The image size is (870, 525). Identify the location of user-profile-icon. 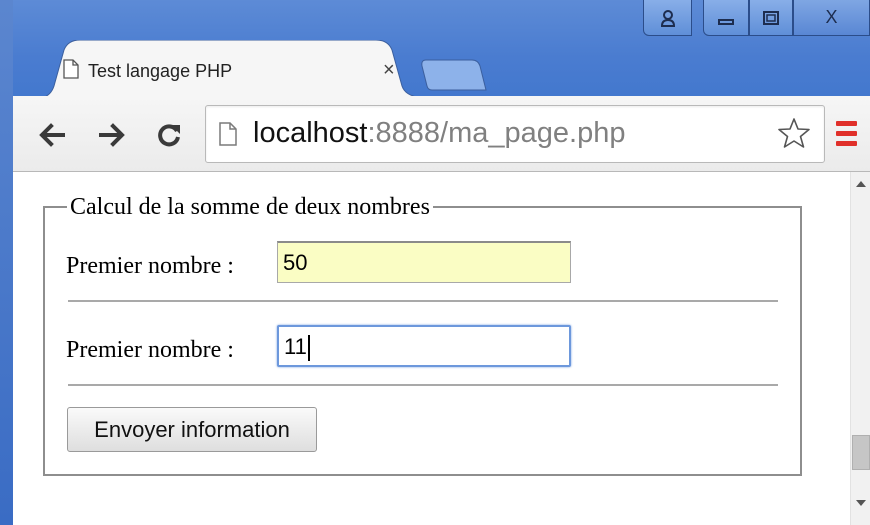
(667, 18).